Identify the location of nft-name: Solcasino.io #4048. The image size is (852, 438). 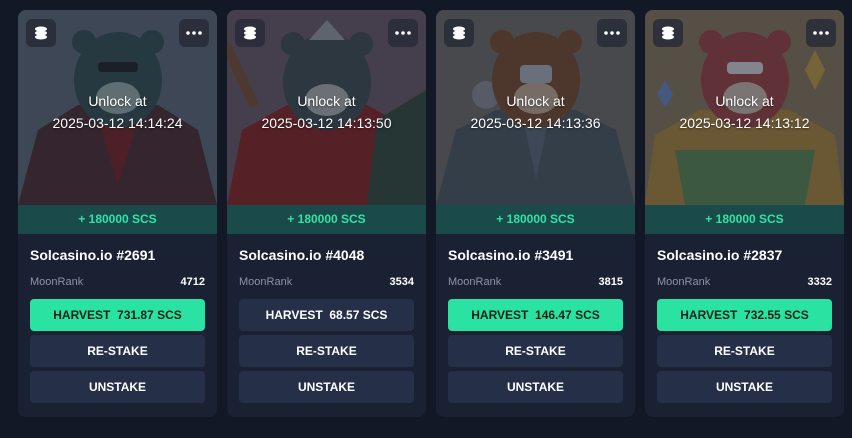
(302, 255).